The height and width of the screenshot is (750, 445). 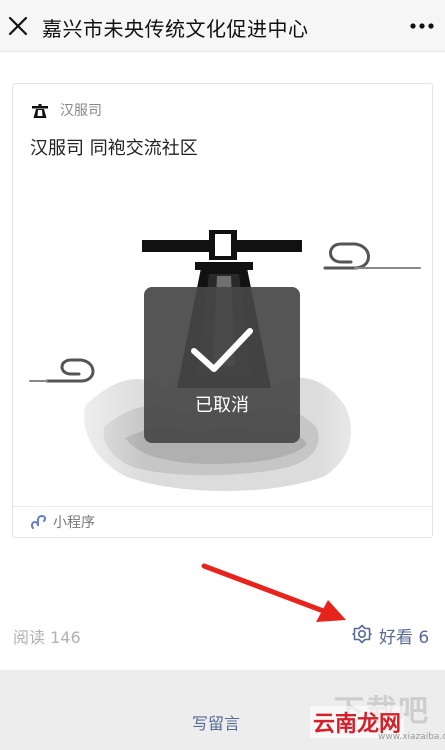 What do you see at coordinates (74, 523) in the screenshot?
I see `mini-program-label: 小程序` at bounding box center [74, 523].